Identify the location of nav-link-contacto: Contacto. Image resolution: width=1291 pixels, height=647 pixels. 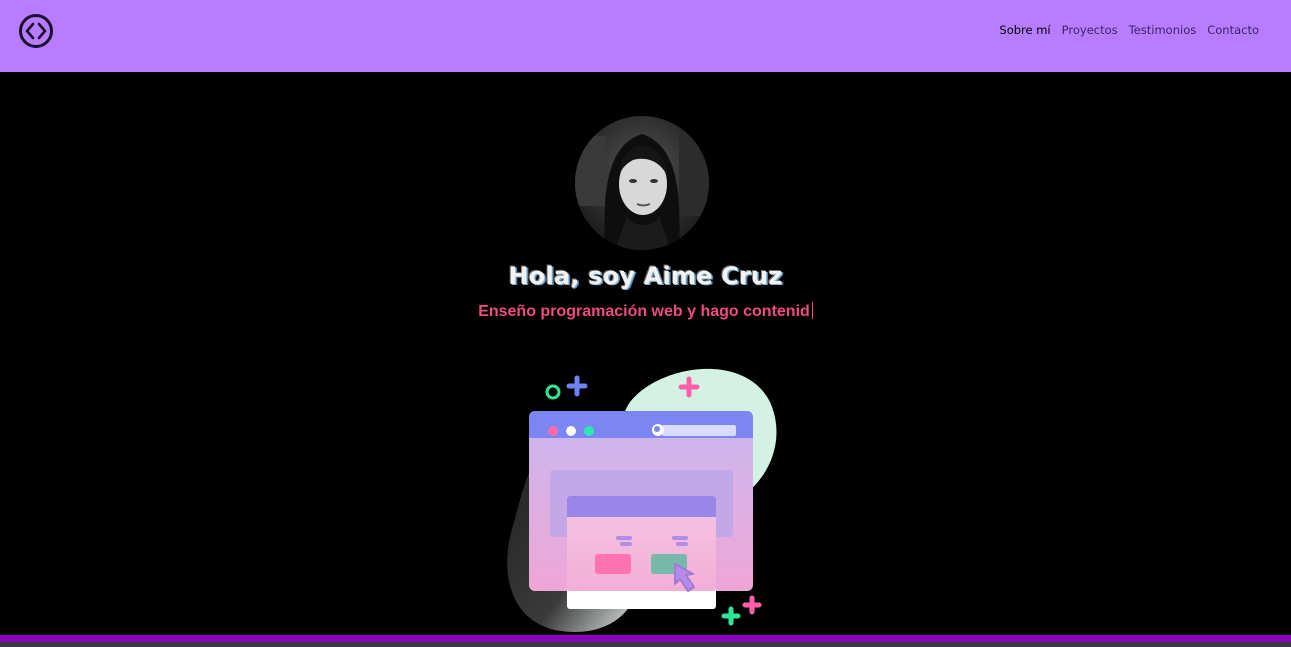
(1233, 30).